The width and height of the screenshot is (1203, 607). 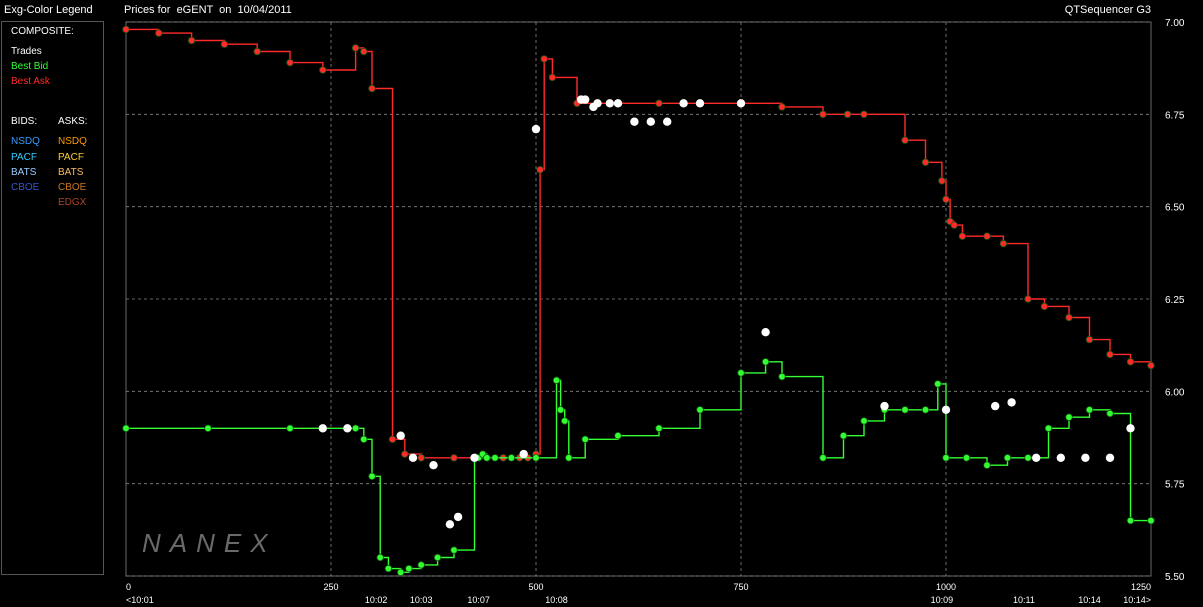 What do you see at coordinates (1175, 485) in the screenshot?
I see `y-tick-label: 5.75` at bounding box center [1175, 485].